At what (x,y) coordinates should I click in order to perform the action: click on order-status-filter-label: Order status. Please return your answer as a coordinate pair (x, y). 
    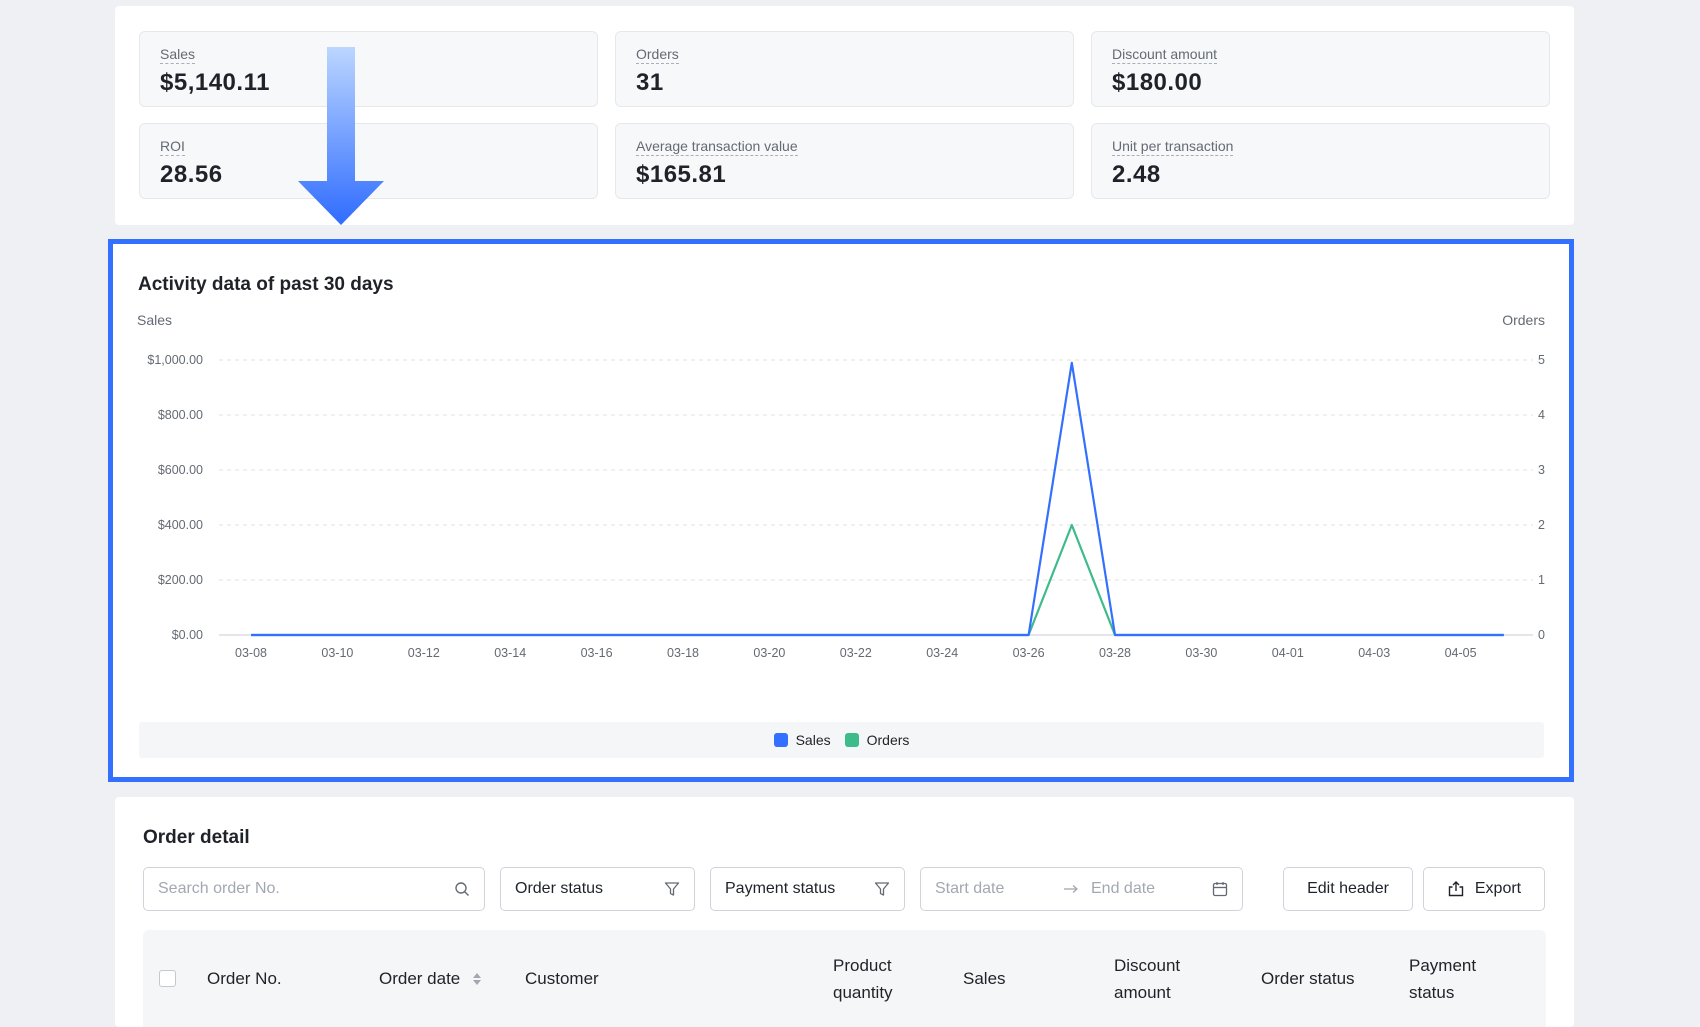
    Looking at the image, I should click on (559, 888).